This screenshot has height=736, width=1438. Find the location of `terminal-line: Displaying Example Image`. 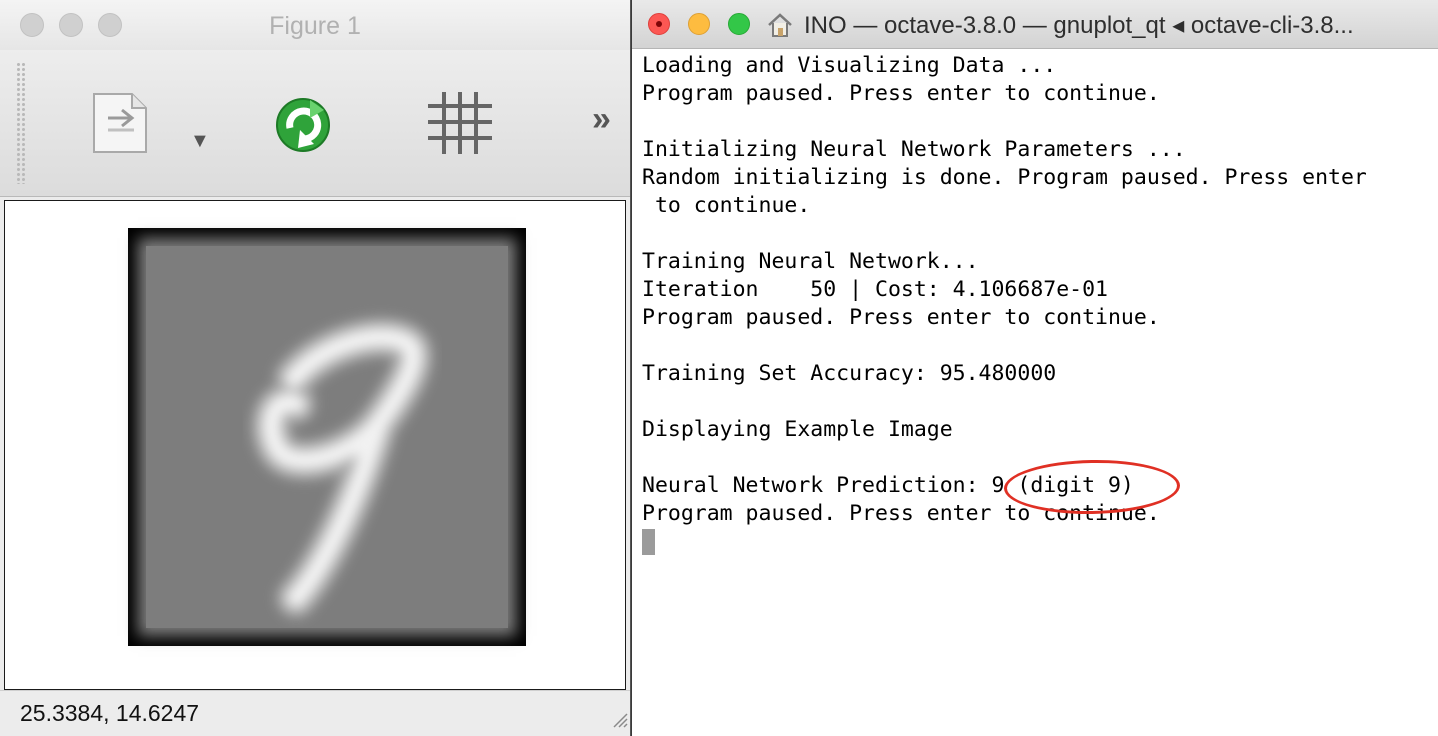

terminal-line: Displaying Example Image is located at coordinates (797, 429).